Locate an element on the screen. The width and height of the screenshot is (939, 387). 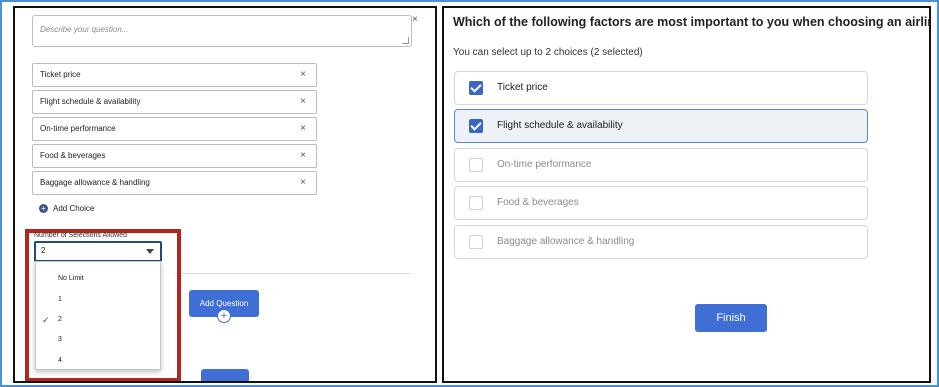
answer-option: Flight schedule & availability is located at coordinates (661, 126).